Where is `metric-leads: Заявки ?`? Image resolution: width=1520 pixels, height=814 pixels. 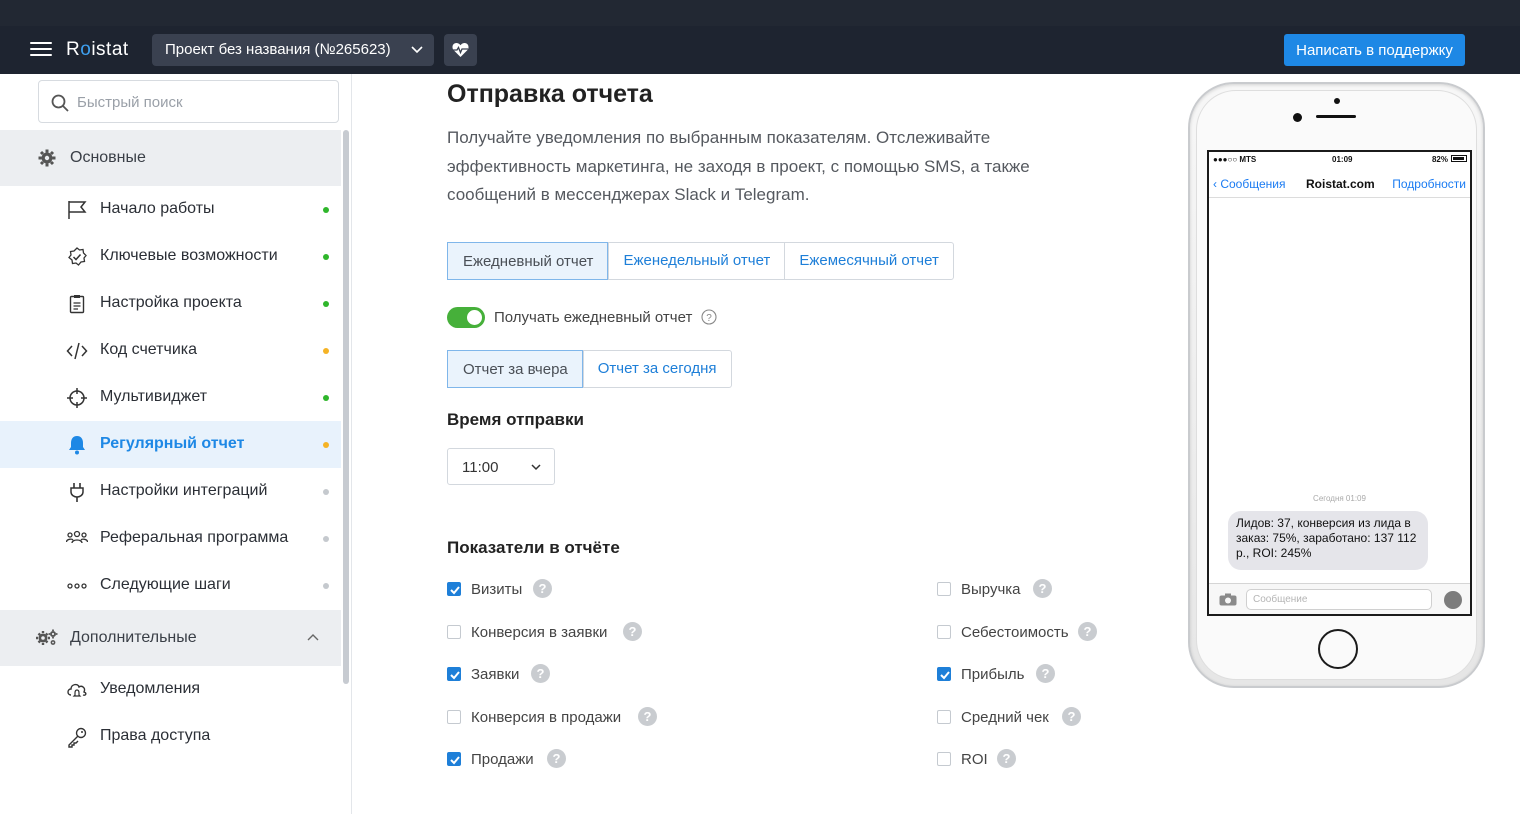
metric-leads: Заявки ? is located at coordinates (512, 675).